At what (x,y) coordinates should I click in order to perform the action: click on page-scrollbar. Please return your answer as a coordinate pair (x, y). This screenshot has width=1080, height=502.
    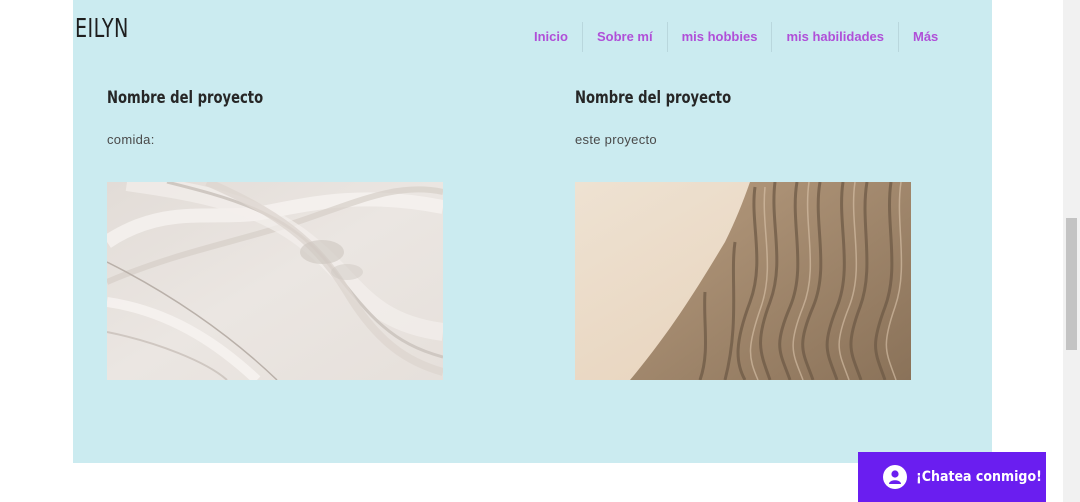
    Looking at the image, I should click on (1071, 251).